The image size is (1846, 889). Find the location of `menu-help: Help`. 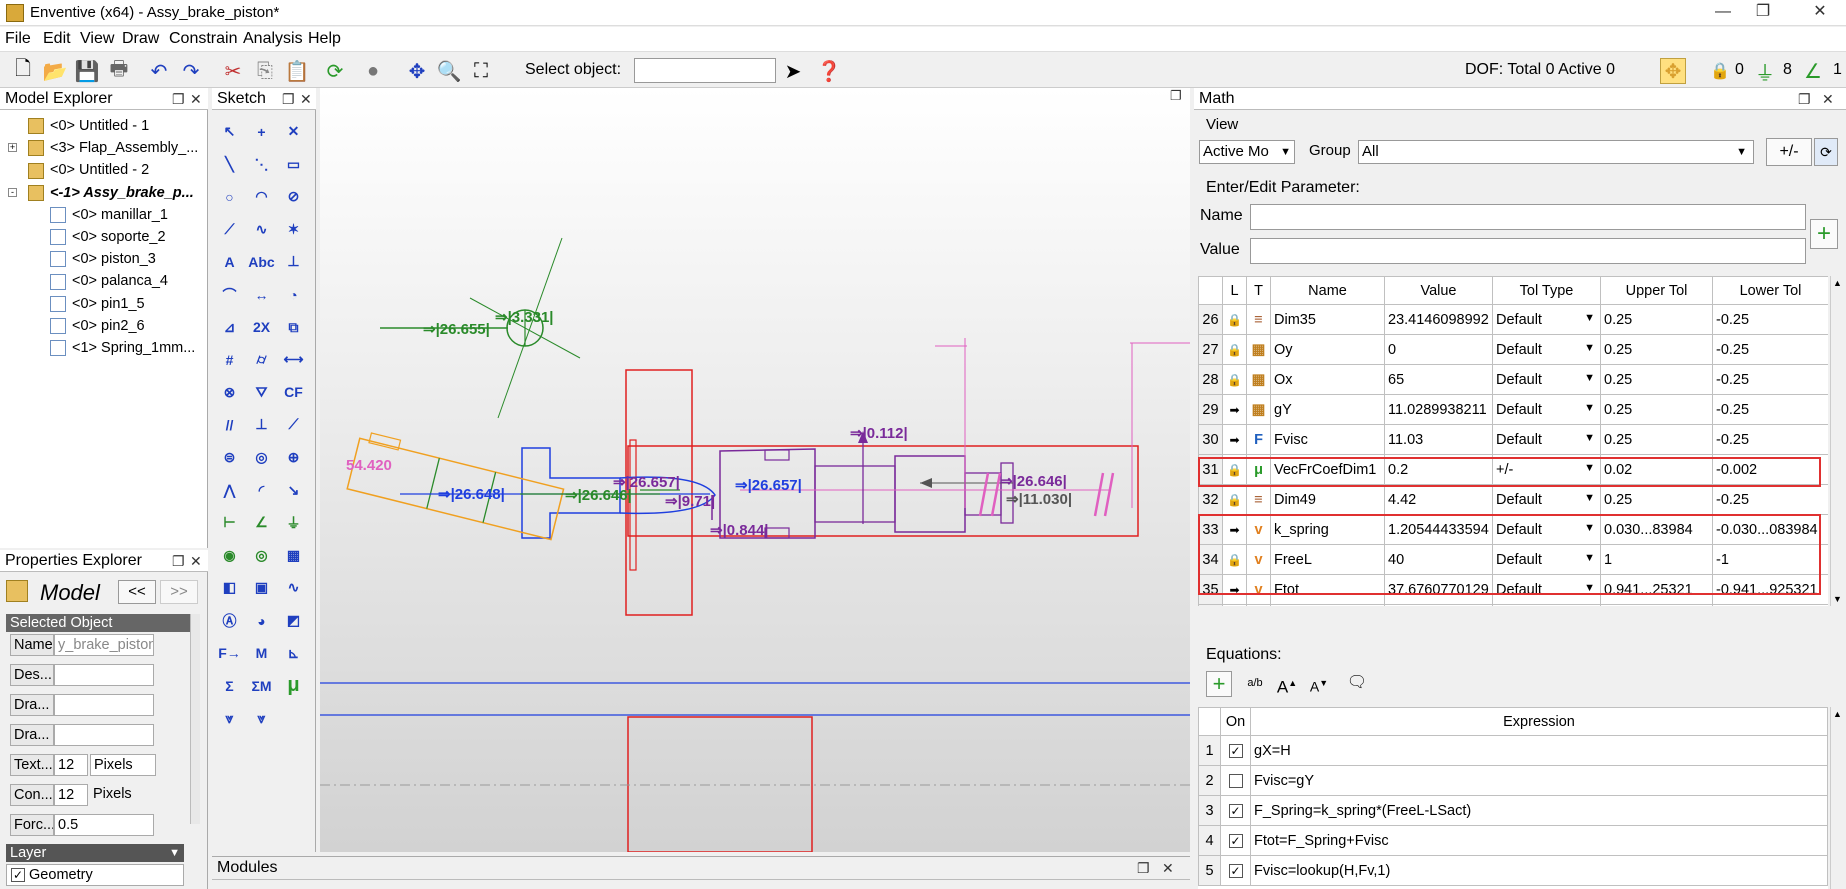

menu-help: Help is located at coordinates (324, 39).